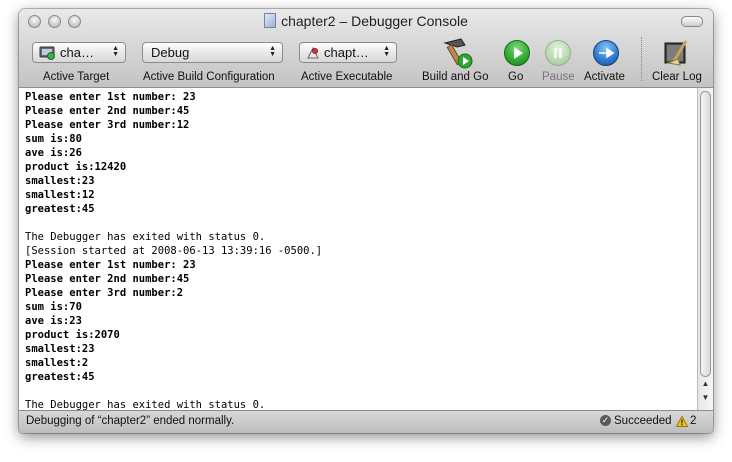  What do you see at coordinates (374, 21) in the screenshot?
I see `window-title: chapter2 – Debugger Console` at bounding box center [374, 21].